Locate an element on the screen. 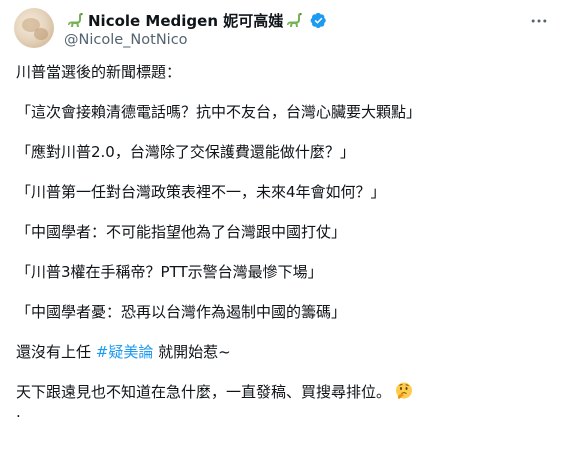 Image resolution: width=562 pixels, height=471 pixels. tweet-intro: 川普當選後的新聞標題： is located at coordinates (99, 72).